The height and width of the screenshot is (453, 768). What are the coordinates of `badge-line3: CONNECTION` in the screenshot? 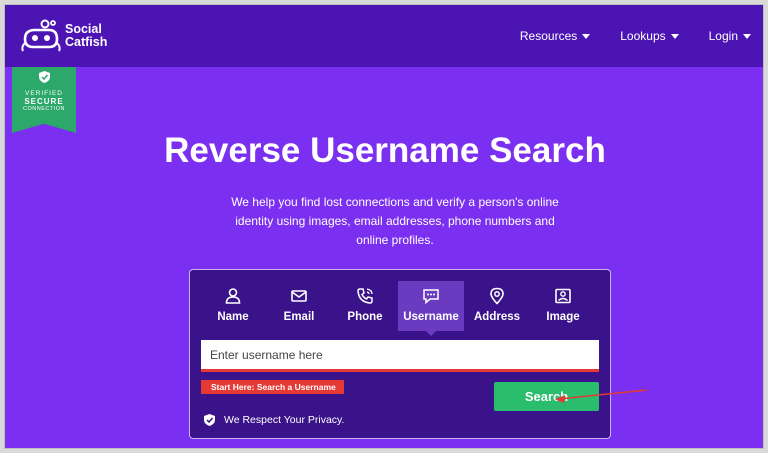 It's located at (44, 109).